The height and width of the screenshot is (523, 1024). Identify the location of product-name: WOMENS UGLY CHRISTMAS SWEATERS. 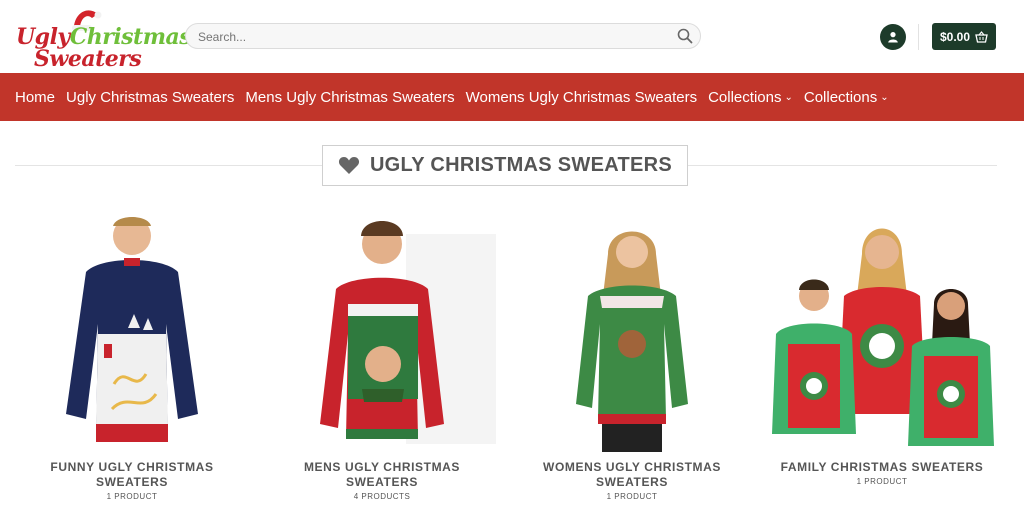
(632, 475).